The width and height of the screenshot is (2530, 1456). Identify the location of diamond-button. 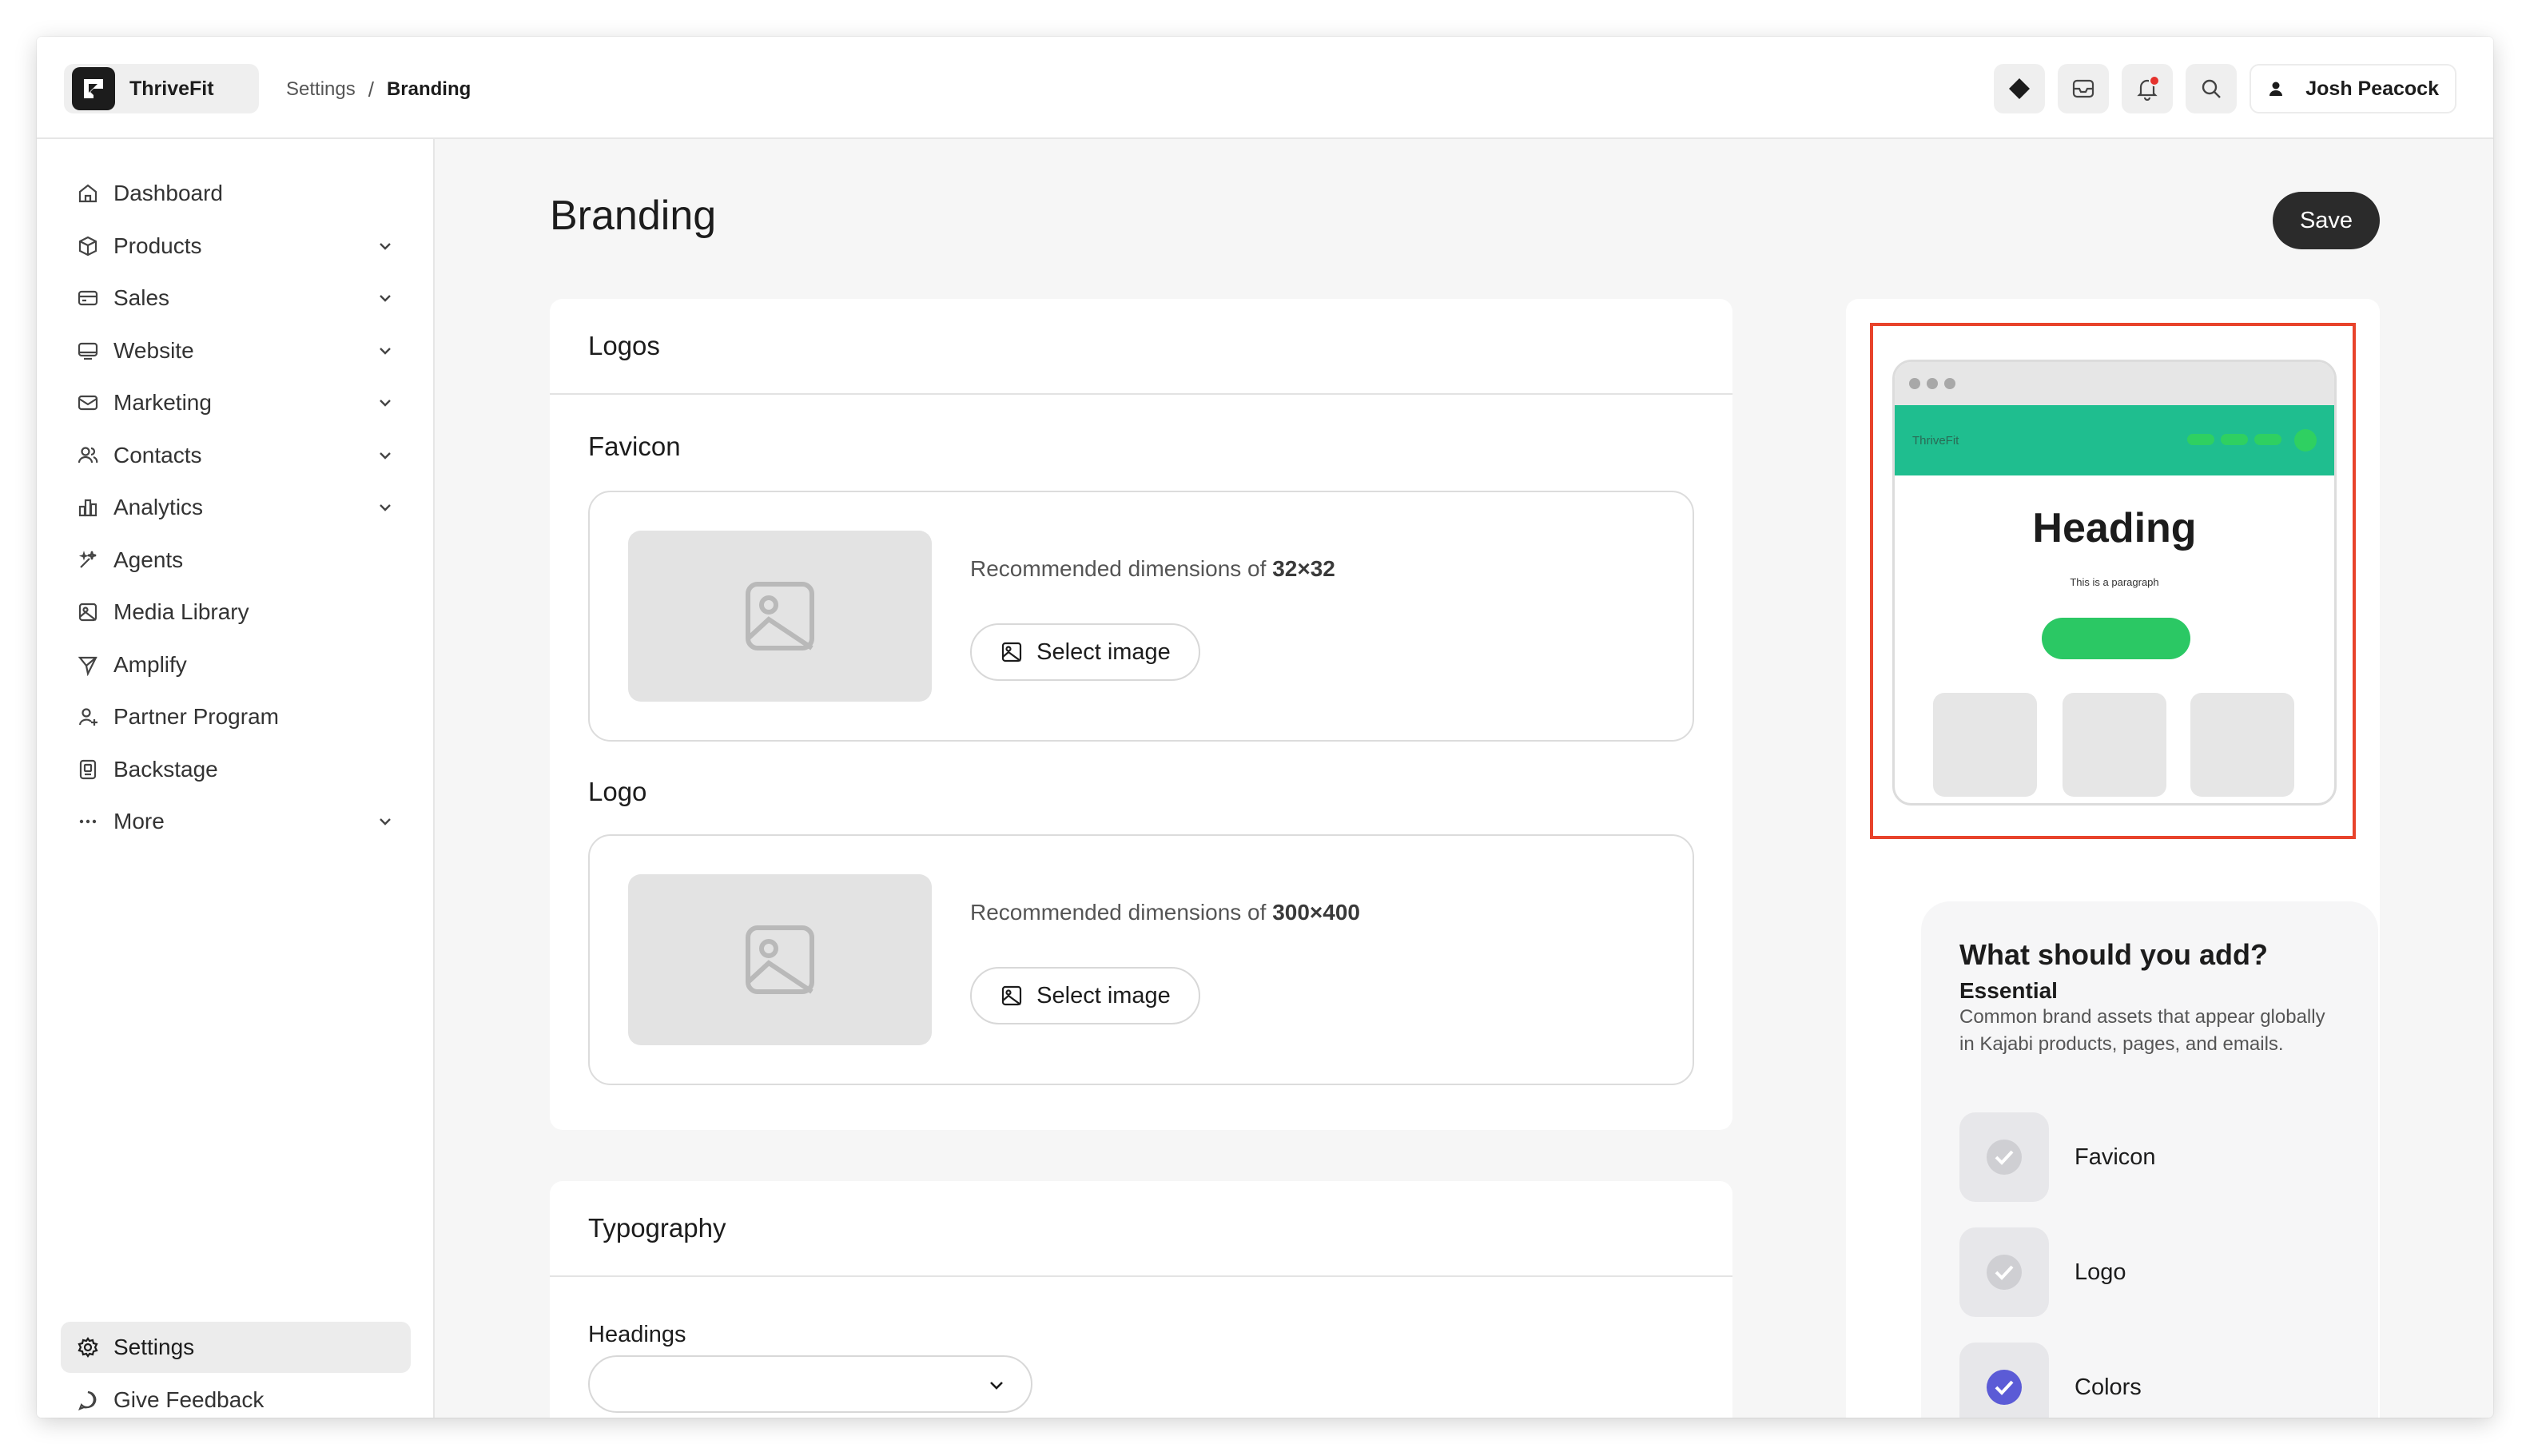
(2020, 88).